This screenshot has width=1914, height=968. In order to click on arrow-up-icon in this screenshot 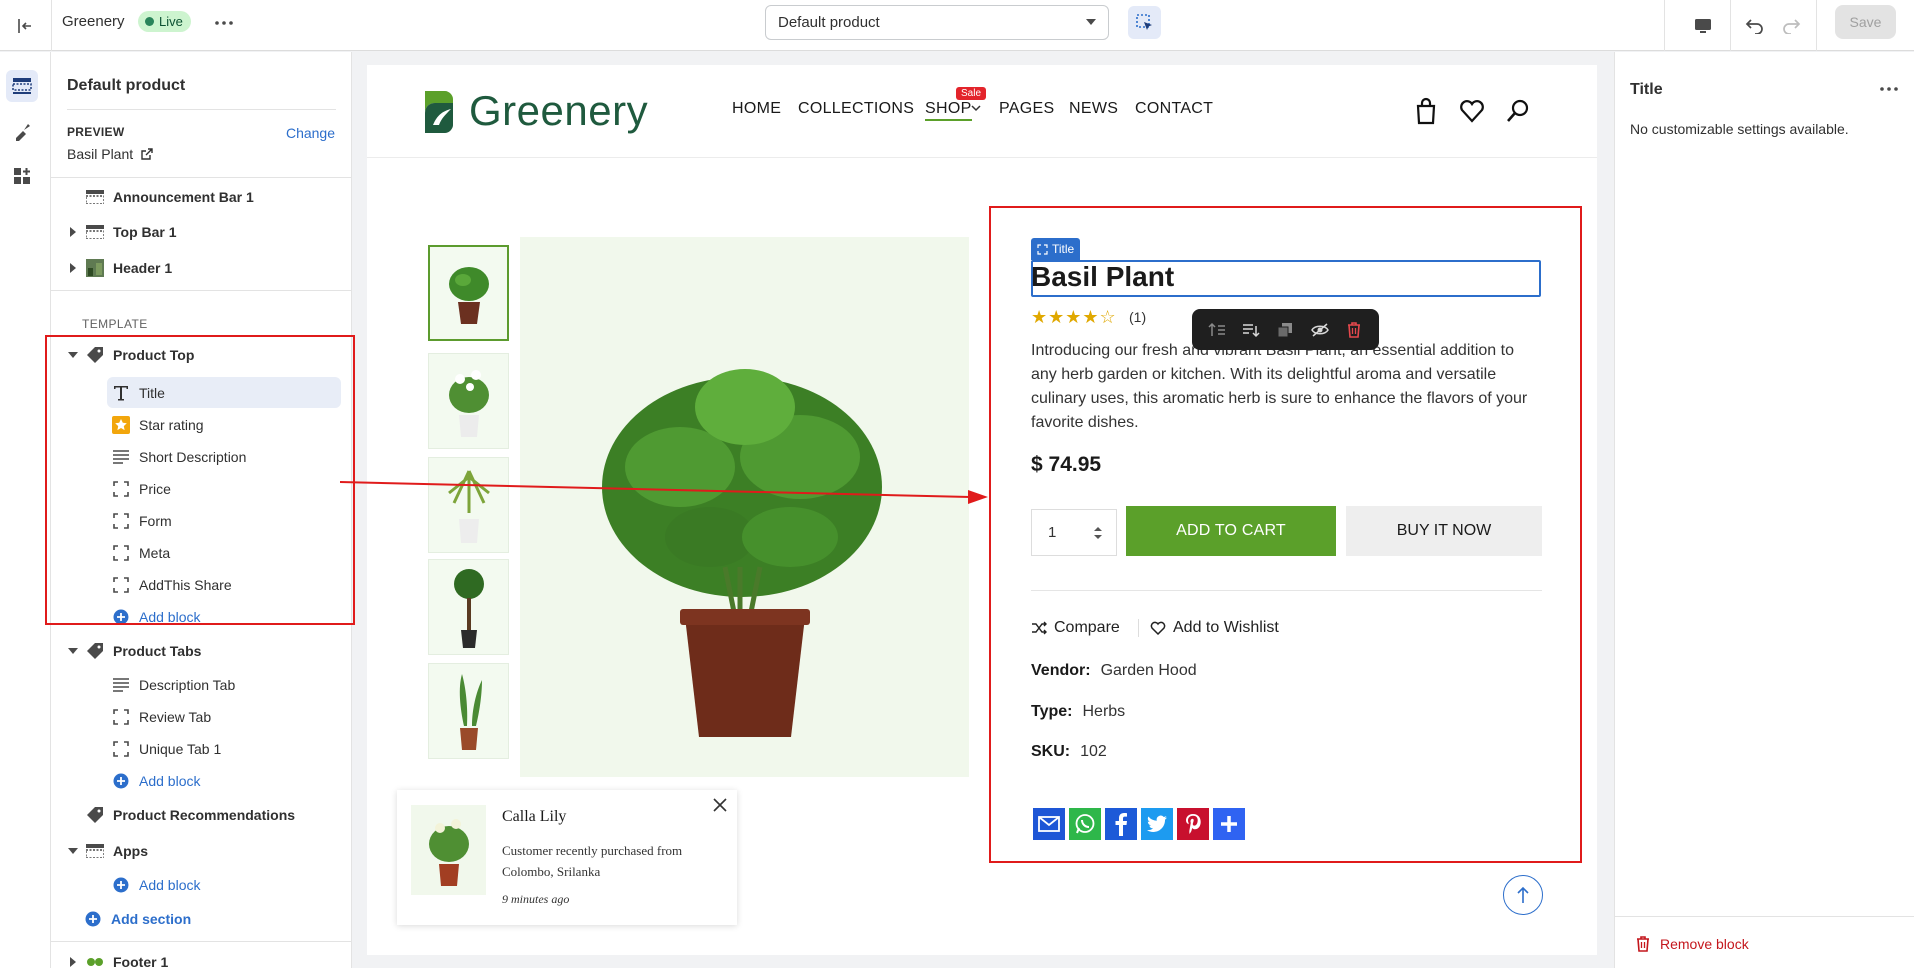, I will do `click(1523, 894)`.